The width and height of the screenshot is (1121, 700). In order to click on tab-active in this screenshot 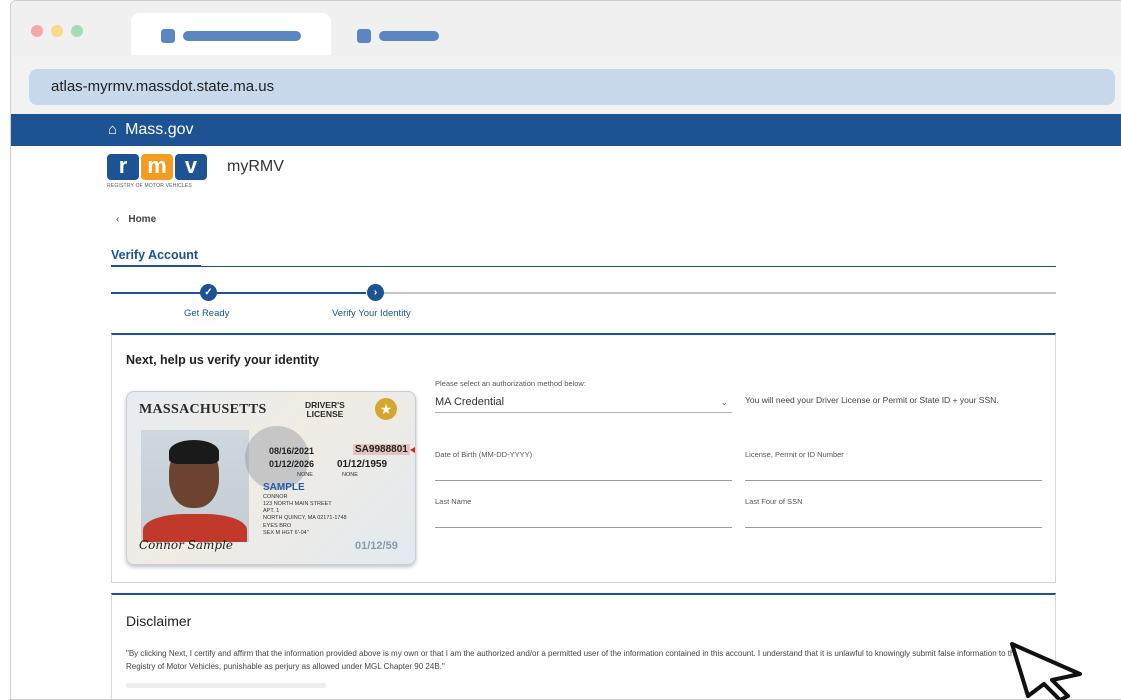, I will do `click(231, 34)`.